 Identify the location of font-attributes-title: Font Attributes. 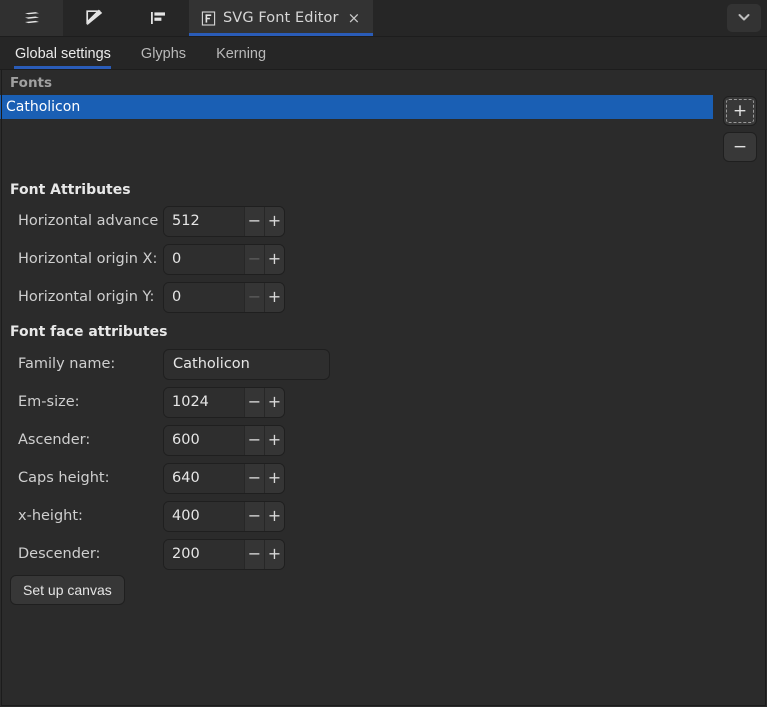
(70, 190).